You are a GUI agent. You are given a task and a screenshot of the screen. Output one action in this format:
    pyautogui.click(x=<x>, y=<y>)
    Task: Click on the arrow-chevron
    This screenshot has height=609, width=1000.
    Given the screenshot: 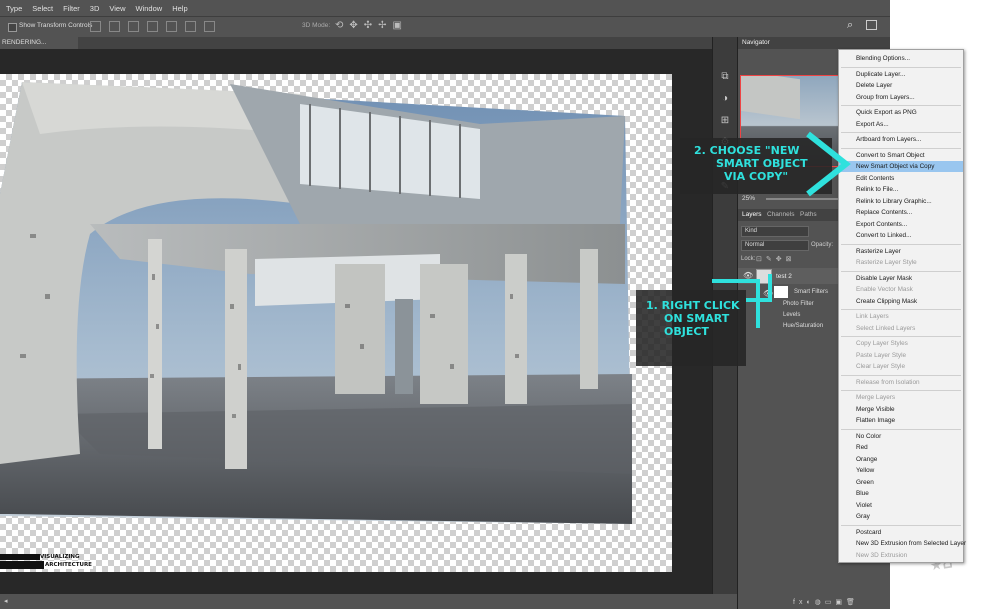 What is the action you would take?
    pyautogui.click(x=828, y=164)
    